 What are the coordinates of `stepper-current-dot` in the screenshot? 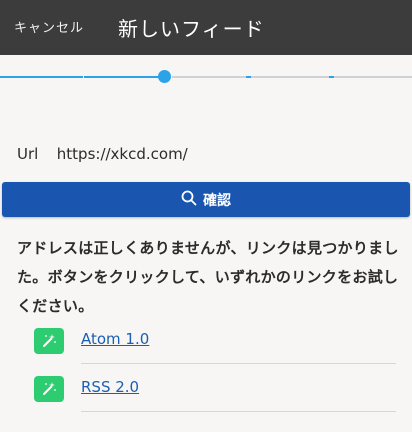 It's located at (164, 76).